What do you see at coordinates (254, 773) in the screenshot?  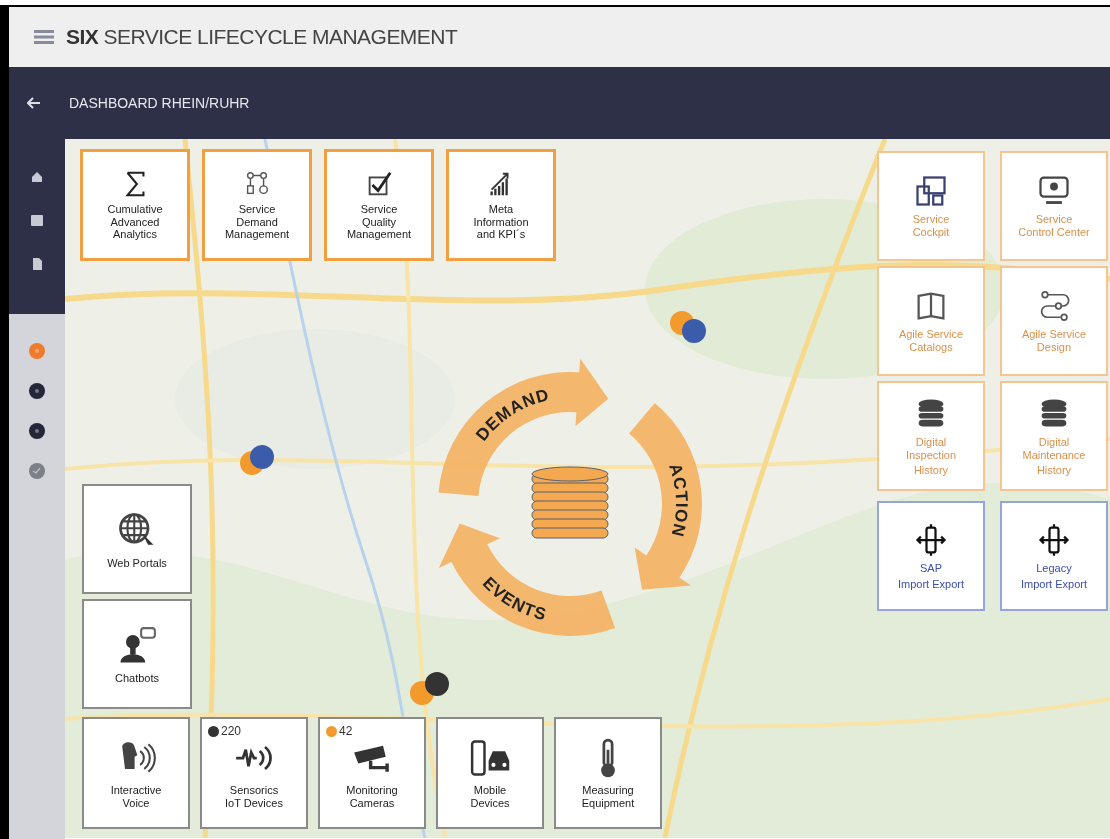 I see `module-tile: 220 Sensorics IoT Devices` at bounding box center [254, 773].